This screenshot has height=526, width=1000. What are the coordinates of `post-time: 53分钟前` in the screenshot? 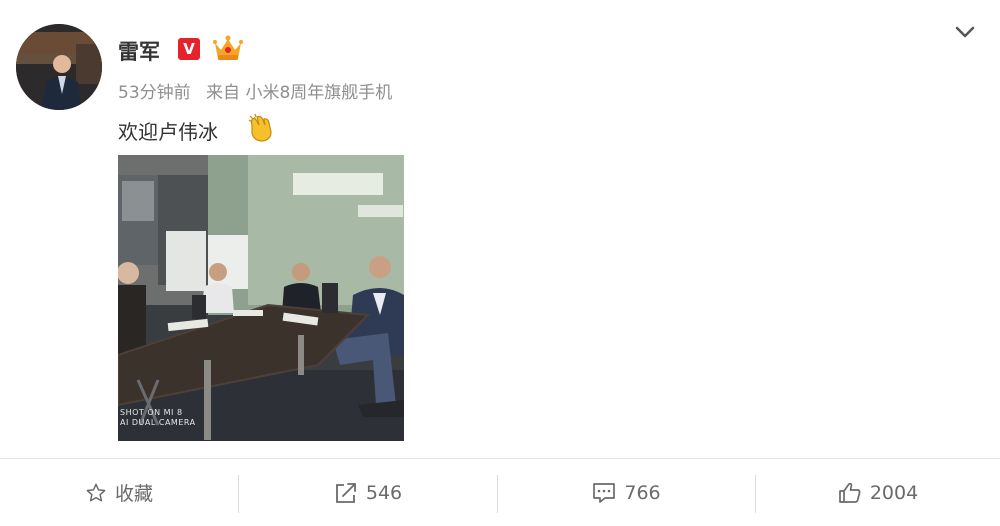 It's located at (154, 93).